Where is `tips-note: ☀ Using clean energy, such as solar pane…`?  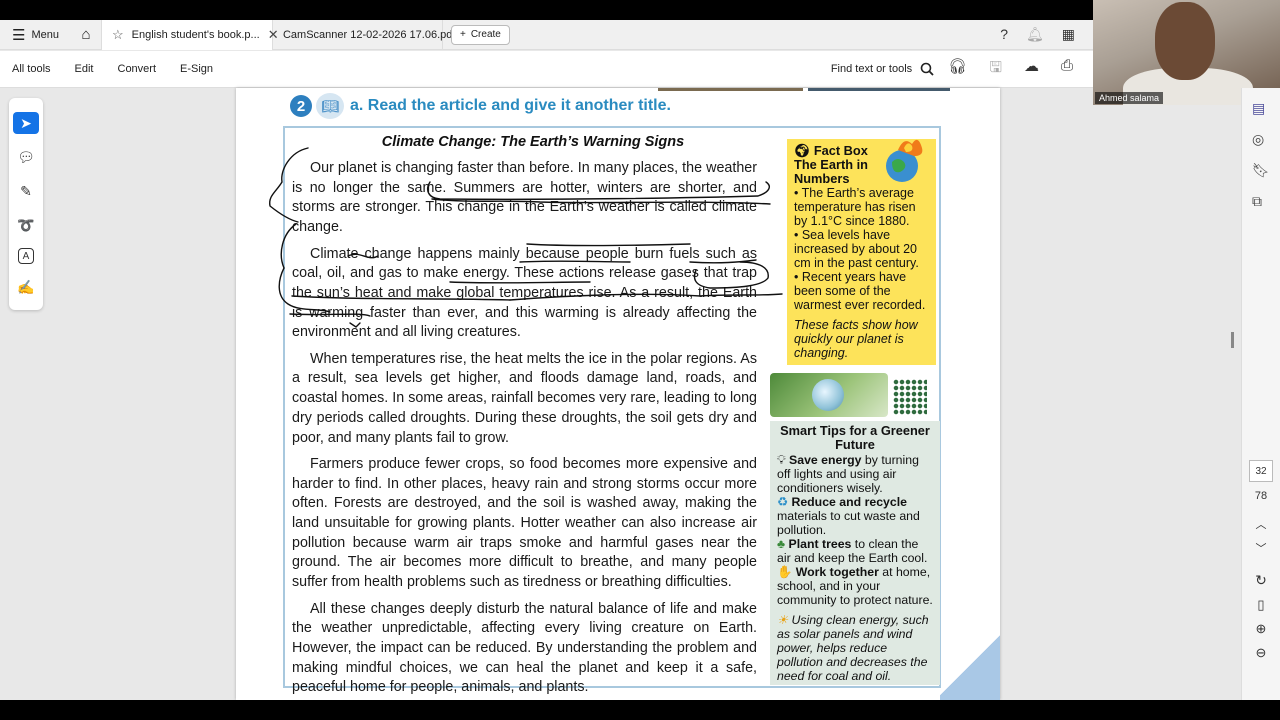
tips-note: ☀ Using clean energy, such as solar pane… is located at coordinates (853, 648).